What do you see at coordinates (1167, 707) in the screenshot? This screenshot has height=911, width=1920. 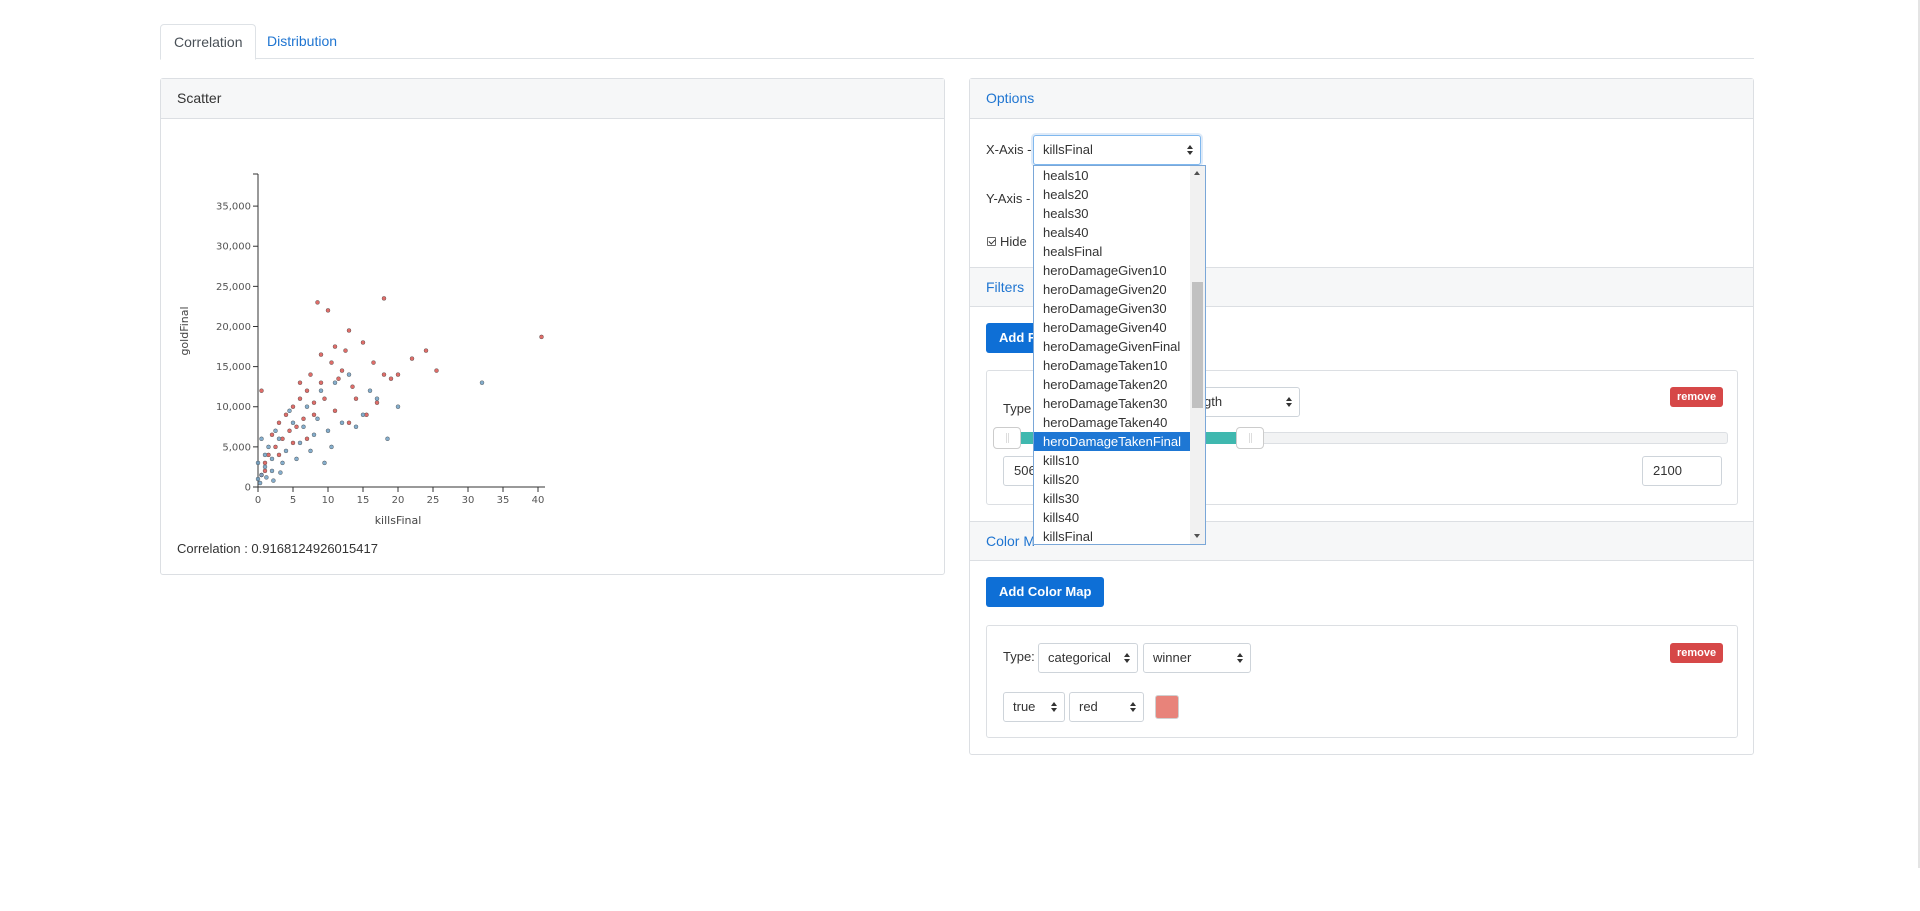 I see `color-swatch` at bounding box center [1167, 707].